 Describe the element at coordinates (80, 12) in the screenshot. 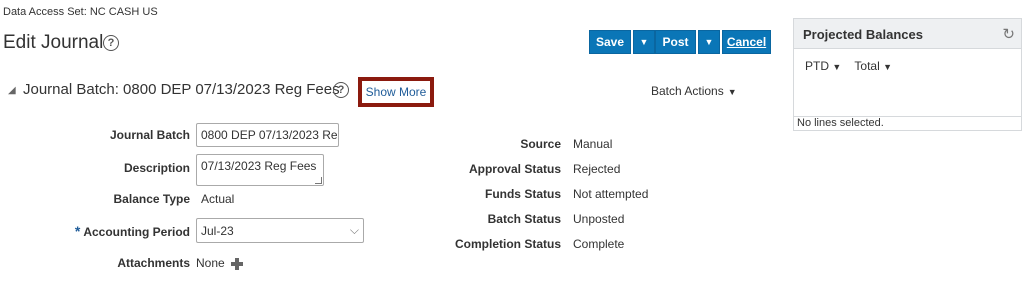

I see `data-access-set: Data Access Set: NC CASH US` at that location.